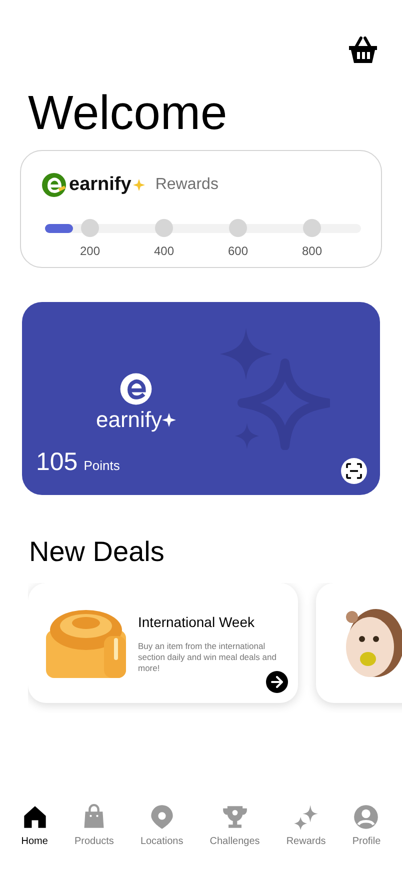  Describe the element at coordinates (235, 817) in the screenshot. I see `trophy-icon` at that location.